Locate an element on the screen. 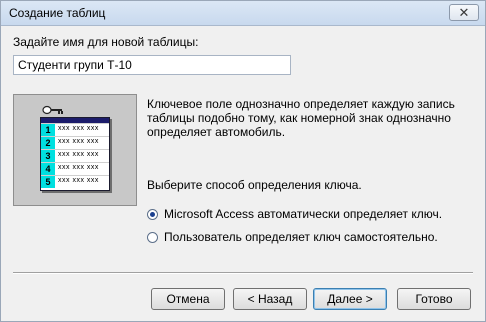 This screenshot has width=486, height=322. row-number: 3 is located at coordinates (48, 156).